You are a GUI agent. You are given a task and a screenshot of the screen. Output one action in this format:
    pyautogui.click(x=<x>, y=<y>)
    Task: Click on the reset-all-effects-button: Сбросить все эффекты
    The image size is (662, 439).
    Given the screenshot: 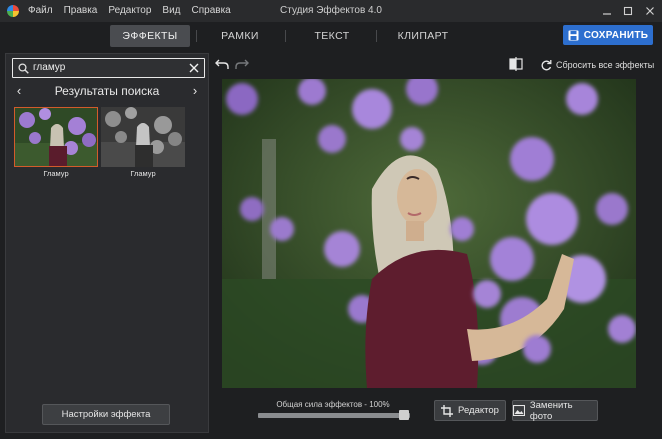 What is the action you would take?
    pyautogui.click(x=597, y=65)
    